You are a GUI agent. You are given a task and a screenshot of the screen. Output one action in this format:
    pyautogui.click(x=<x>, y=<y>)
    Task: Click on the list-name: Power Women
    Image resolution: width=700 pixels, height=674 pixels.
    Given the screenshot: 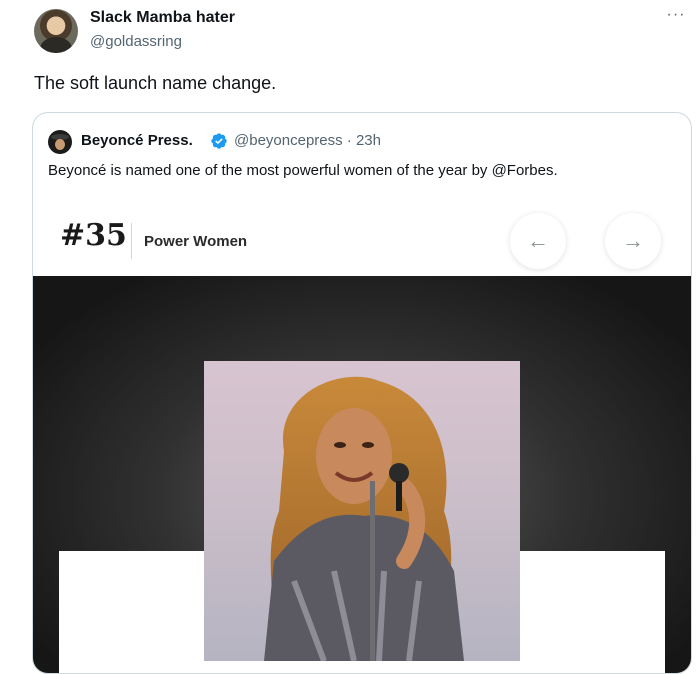 What is the action you would take?
    pyautogui.click(x=196, y=241)
    